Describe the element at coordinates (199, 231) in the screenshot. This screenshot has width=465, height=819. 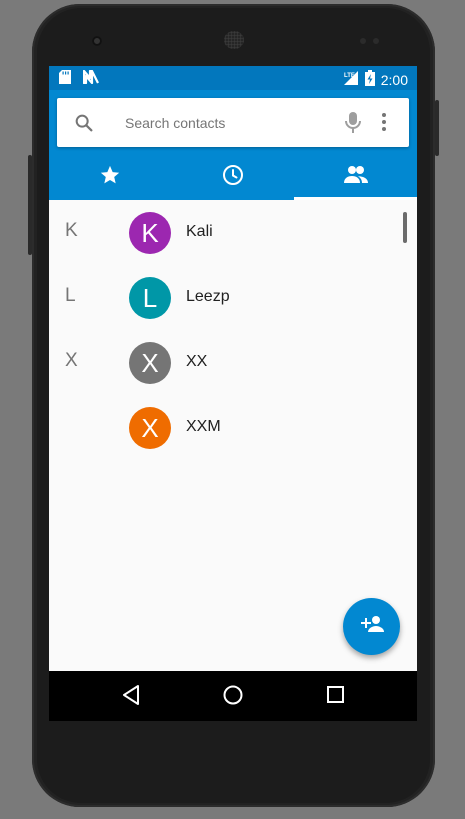
I see `contact-name: Kali` at that location.